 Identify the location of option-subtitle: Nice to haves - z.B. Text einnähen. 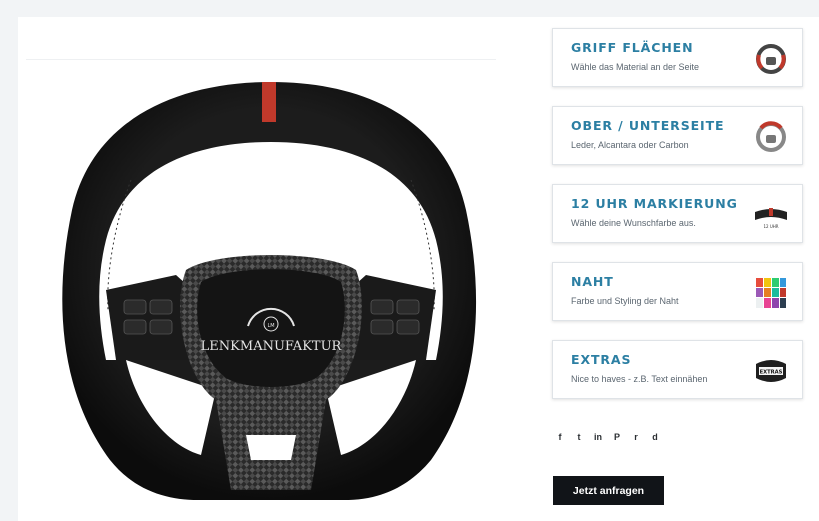
(639, 379).